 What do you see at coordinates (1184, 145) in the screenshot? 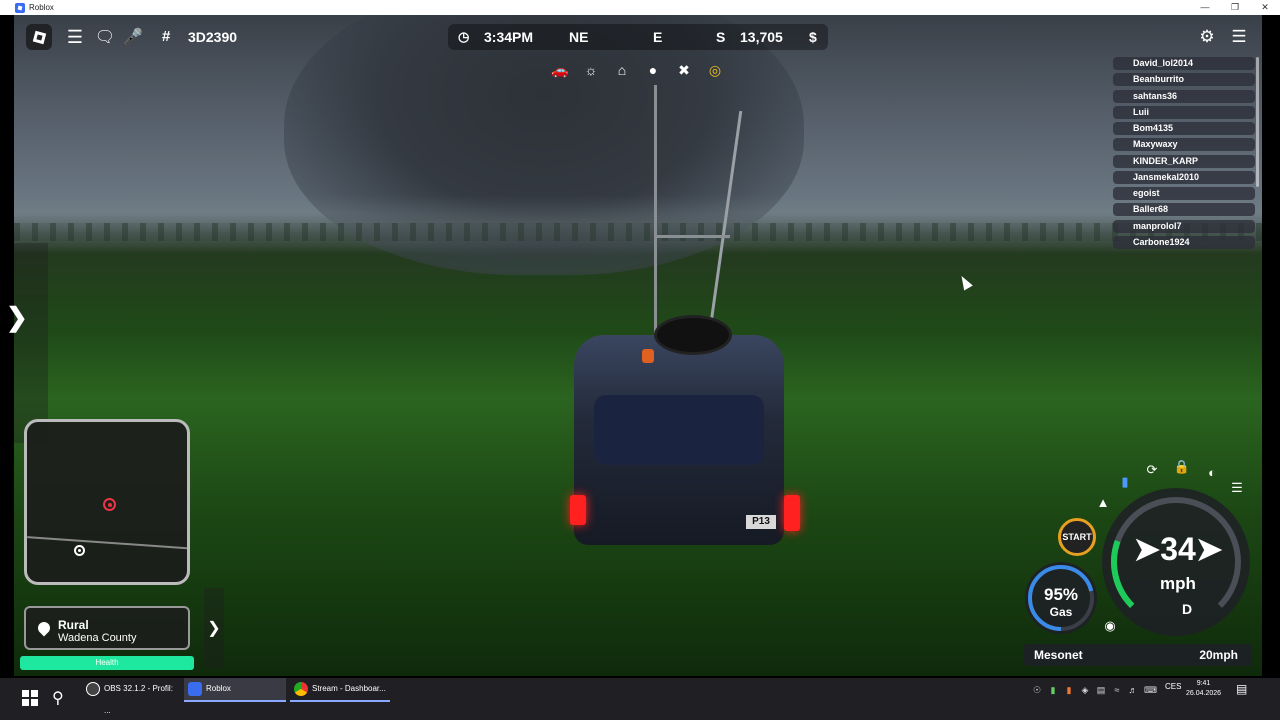
I see `player-entry: Maxywaxy` at bounding box center [1184, 145].